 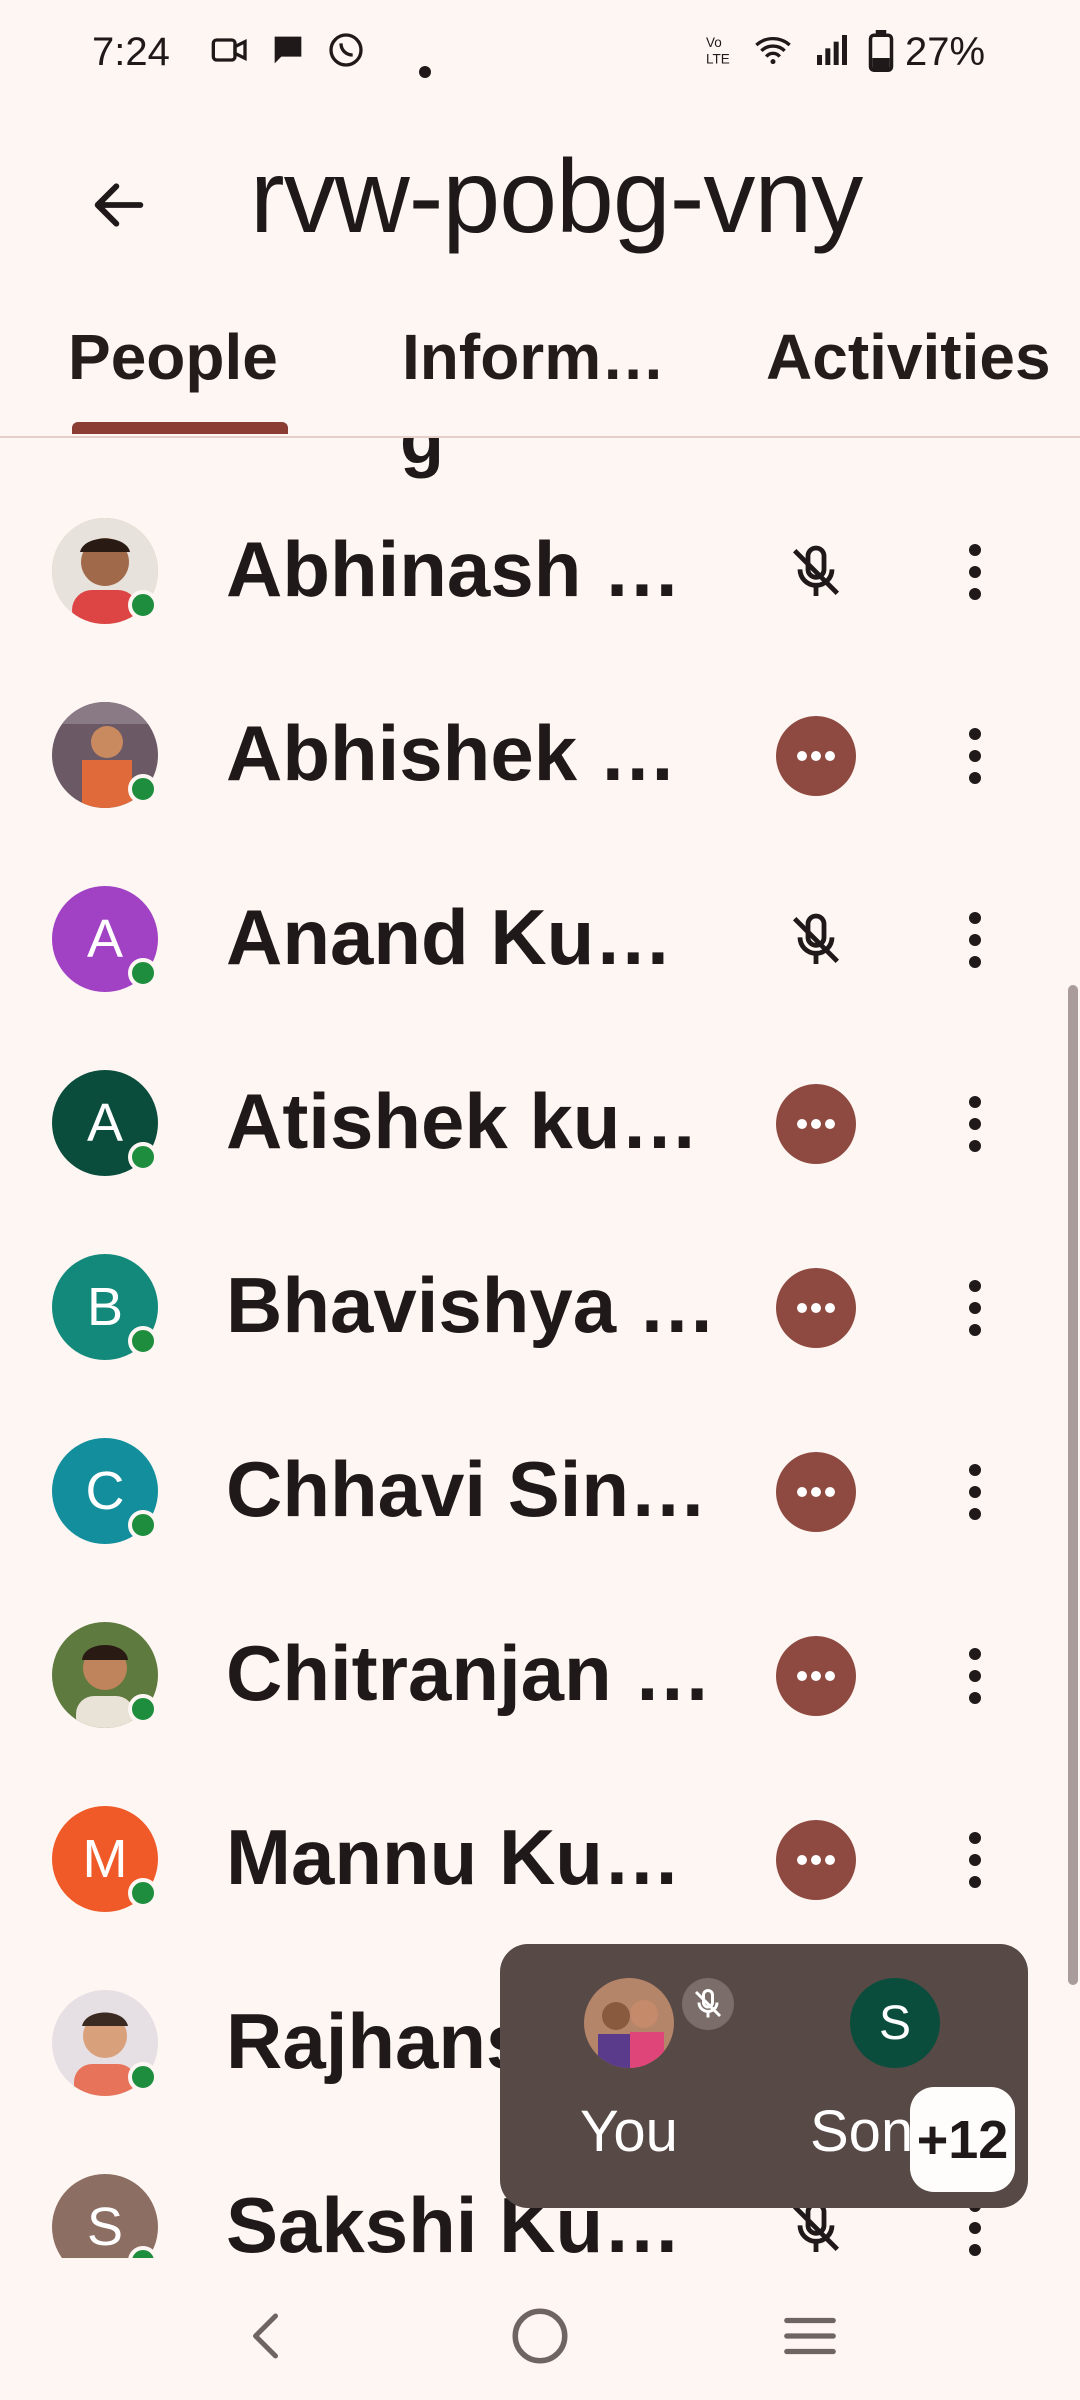 I want to click on svg-text: LTE, so click(x=718, y=59).